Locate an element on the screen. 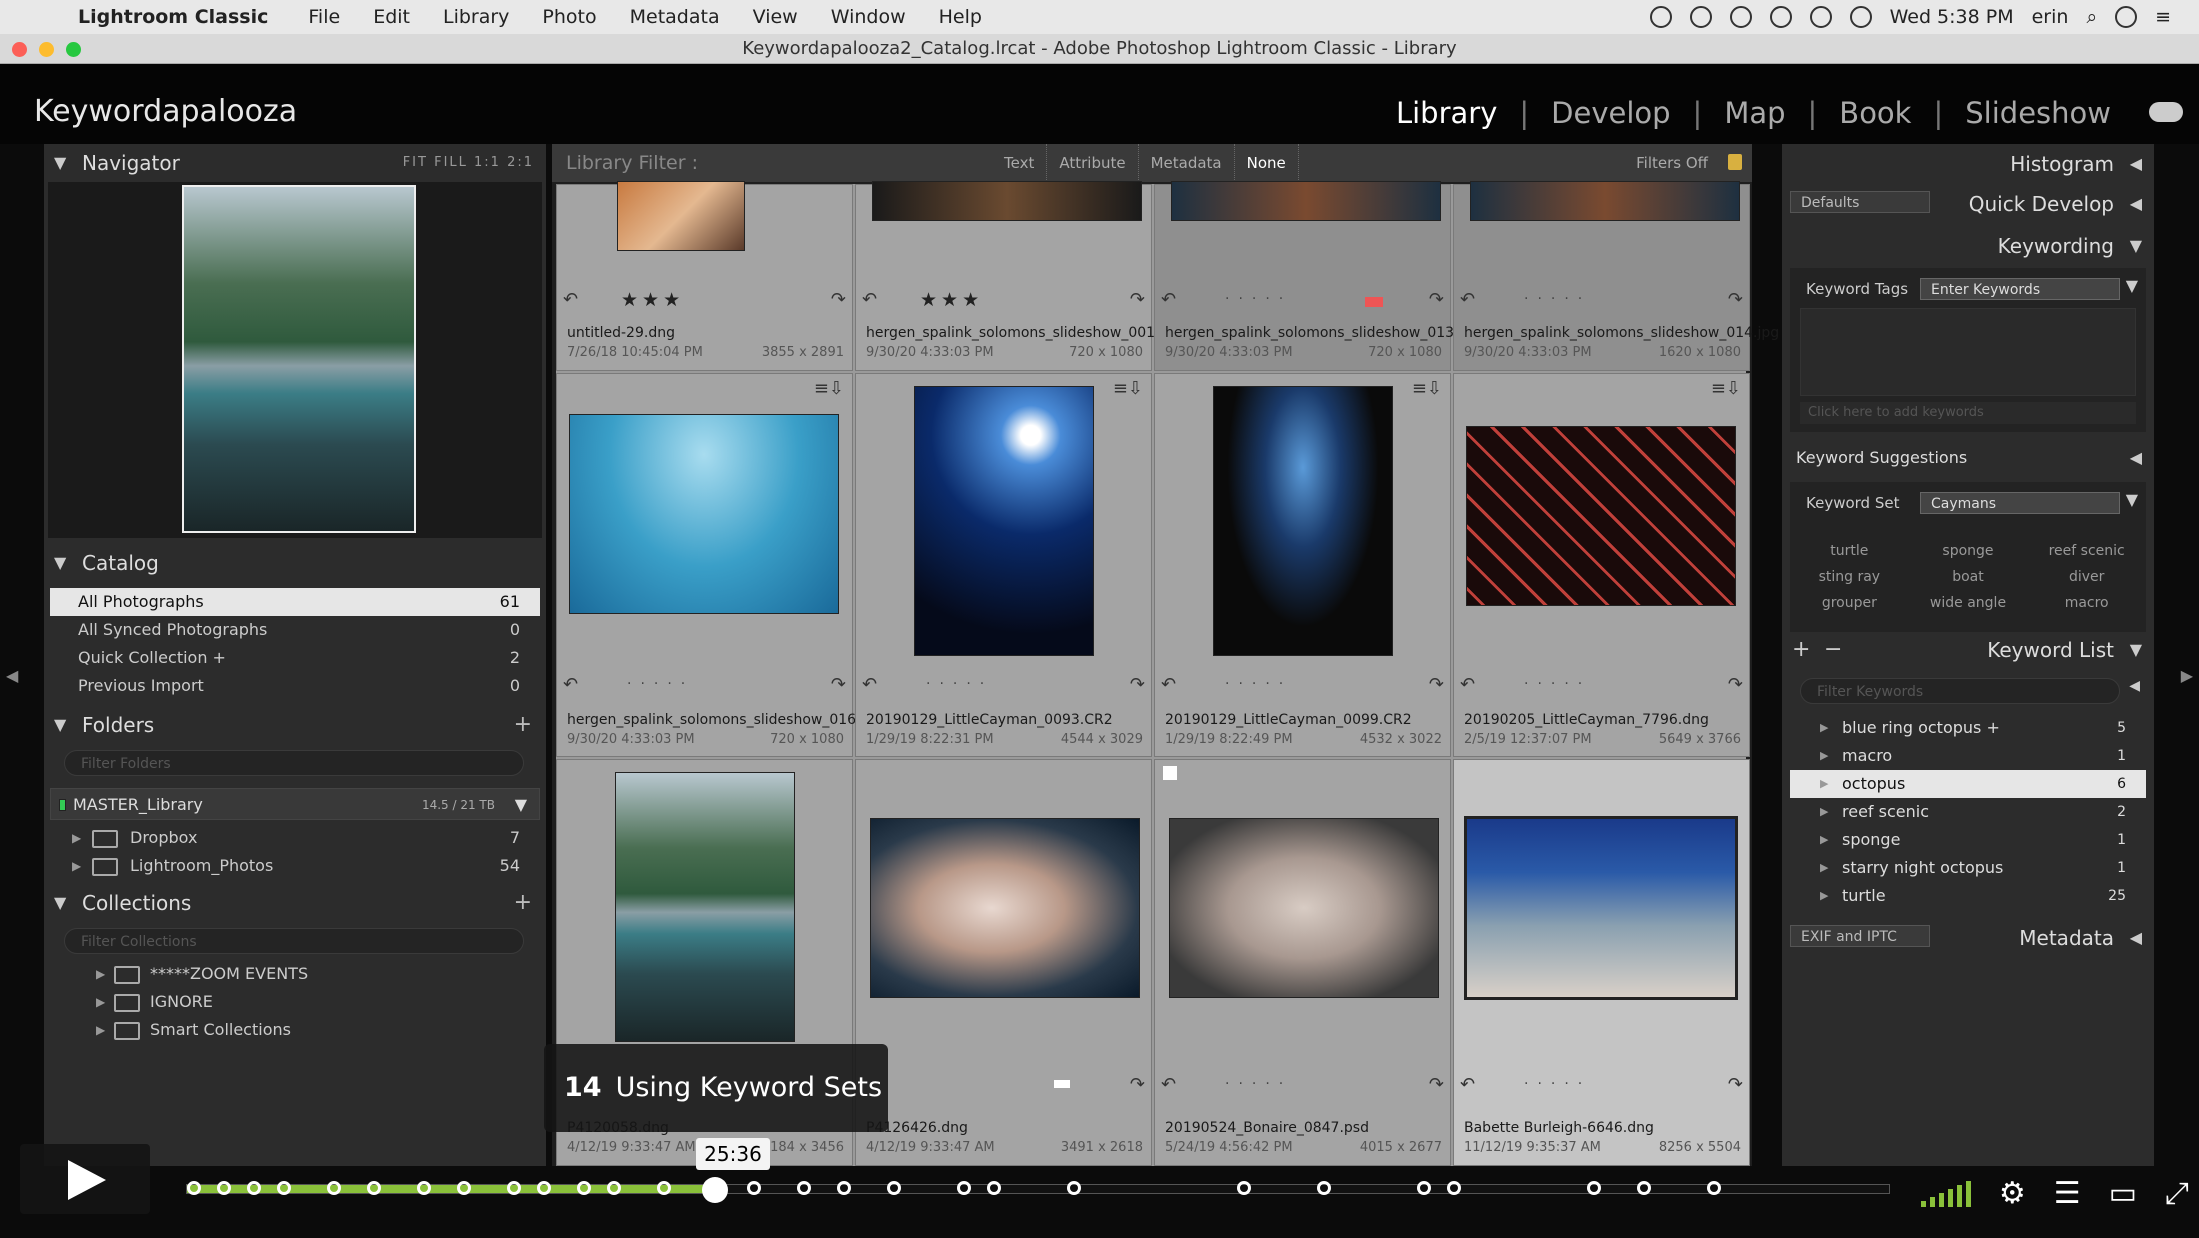 The image size is (2199, 1238). filter-metadata: Metadata is located at coordinates (1187, 163).